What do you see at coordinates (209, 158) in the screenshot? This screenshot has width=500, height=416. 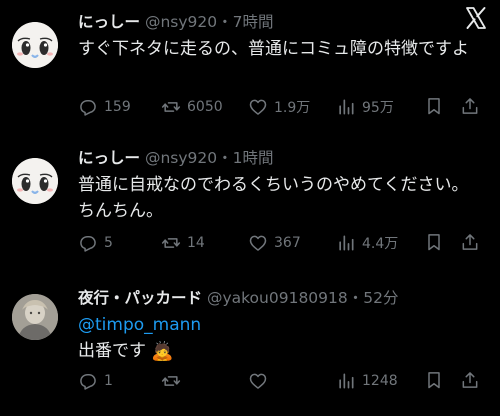 I see `handle-and-time: @nsy920・1時間` at bounding box center [209, 158].